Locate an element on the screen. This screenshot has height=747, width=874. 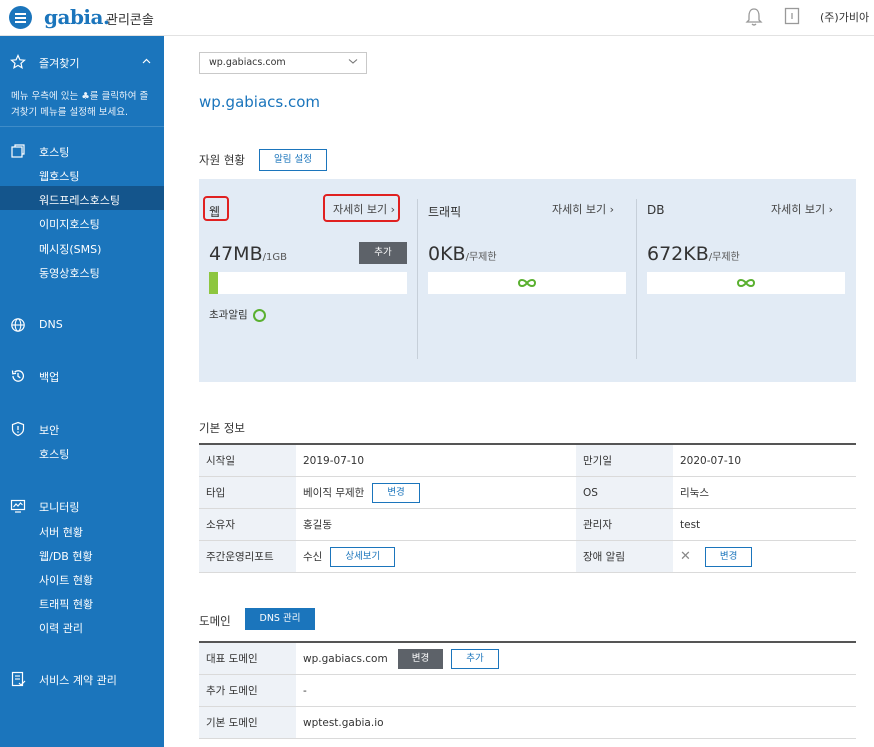
sidebar-item-traffic-status: 트래픽 현황 is located at coordinates (66, 604).